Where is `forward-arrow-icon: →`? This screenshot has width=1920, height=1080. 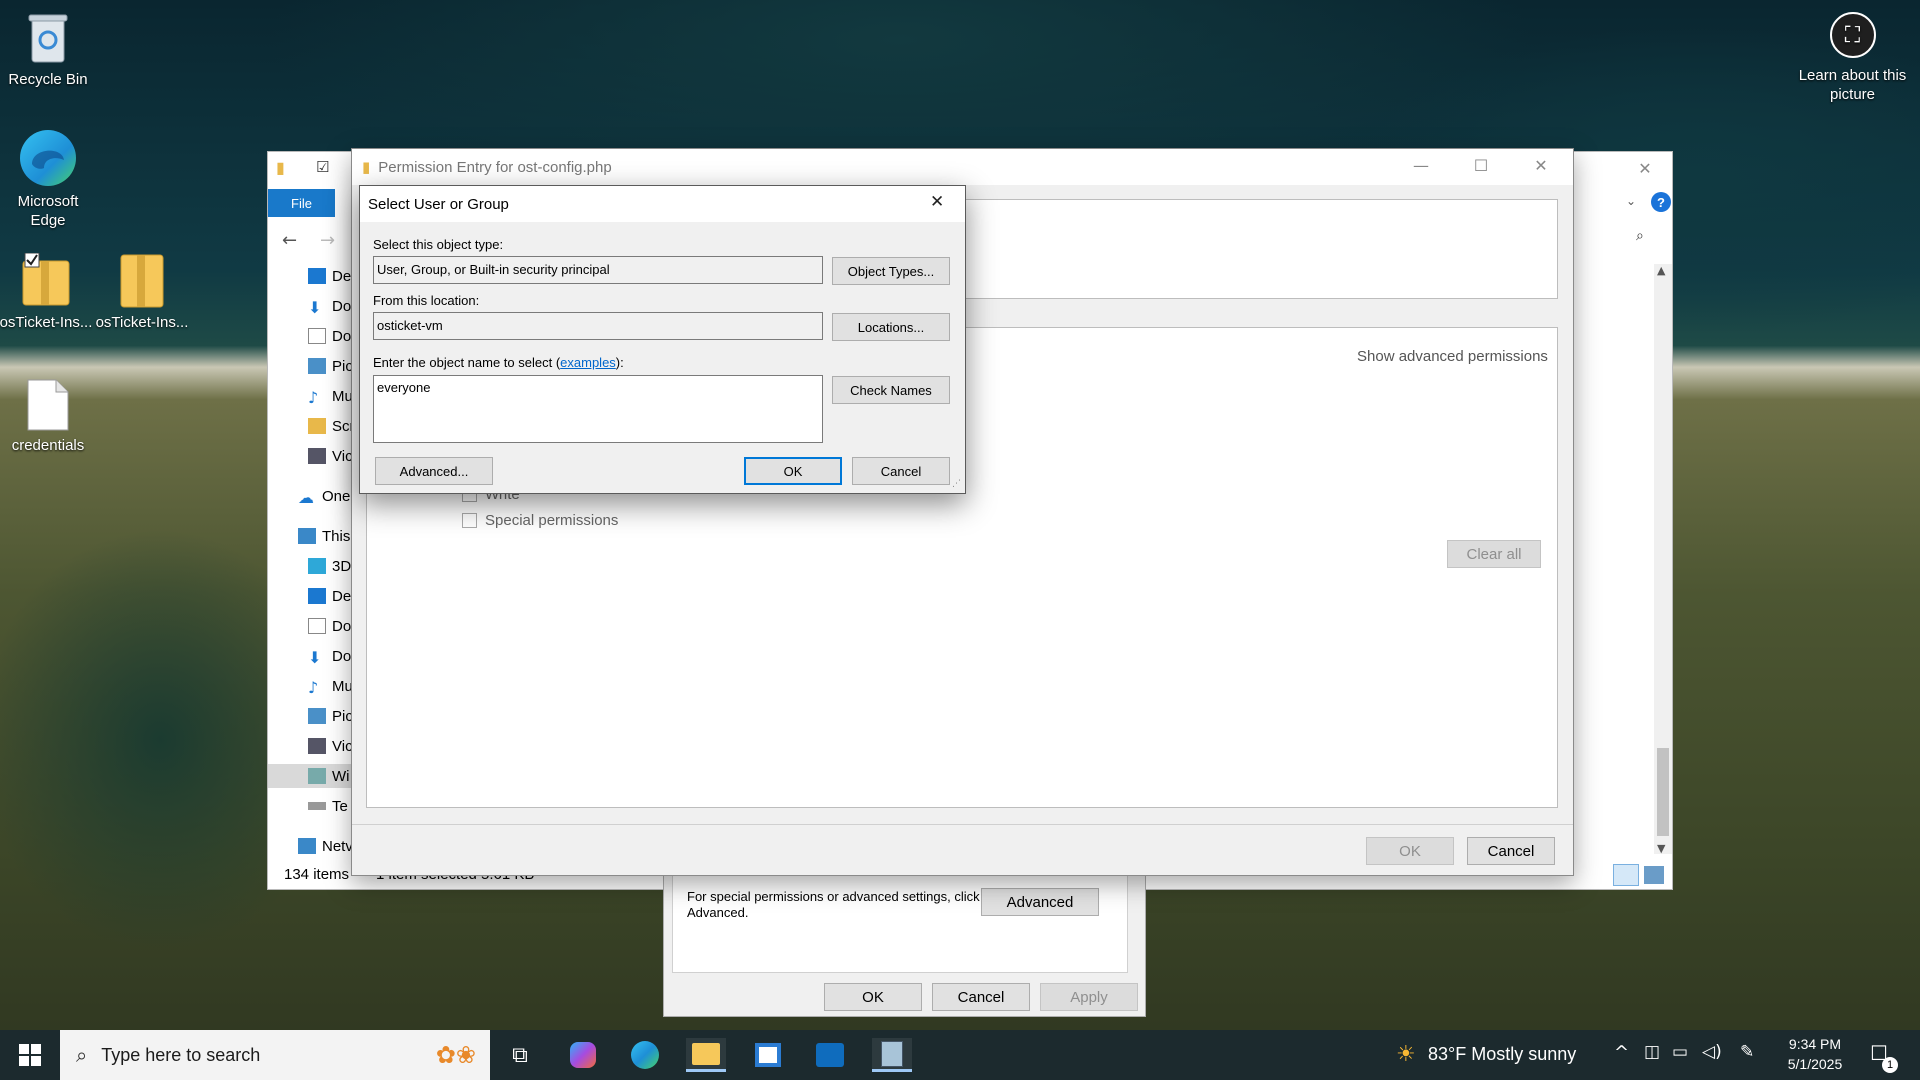 forward-arrow-icon: → is located at coordinates (327, 240).